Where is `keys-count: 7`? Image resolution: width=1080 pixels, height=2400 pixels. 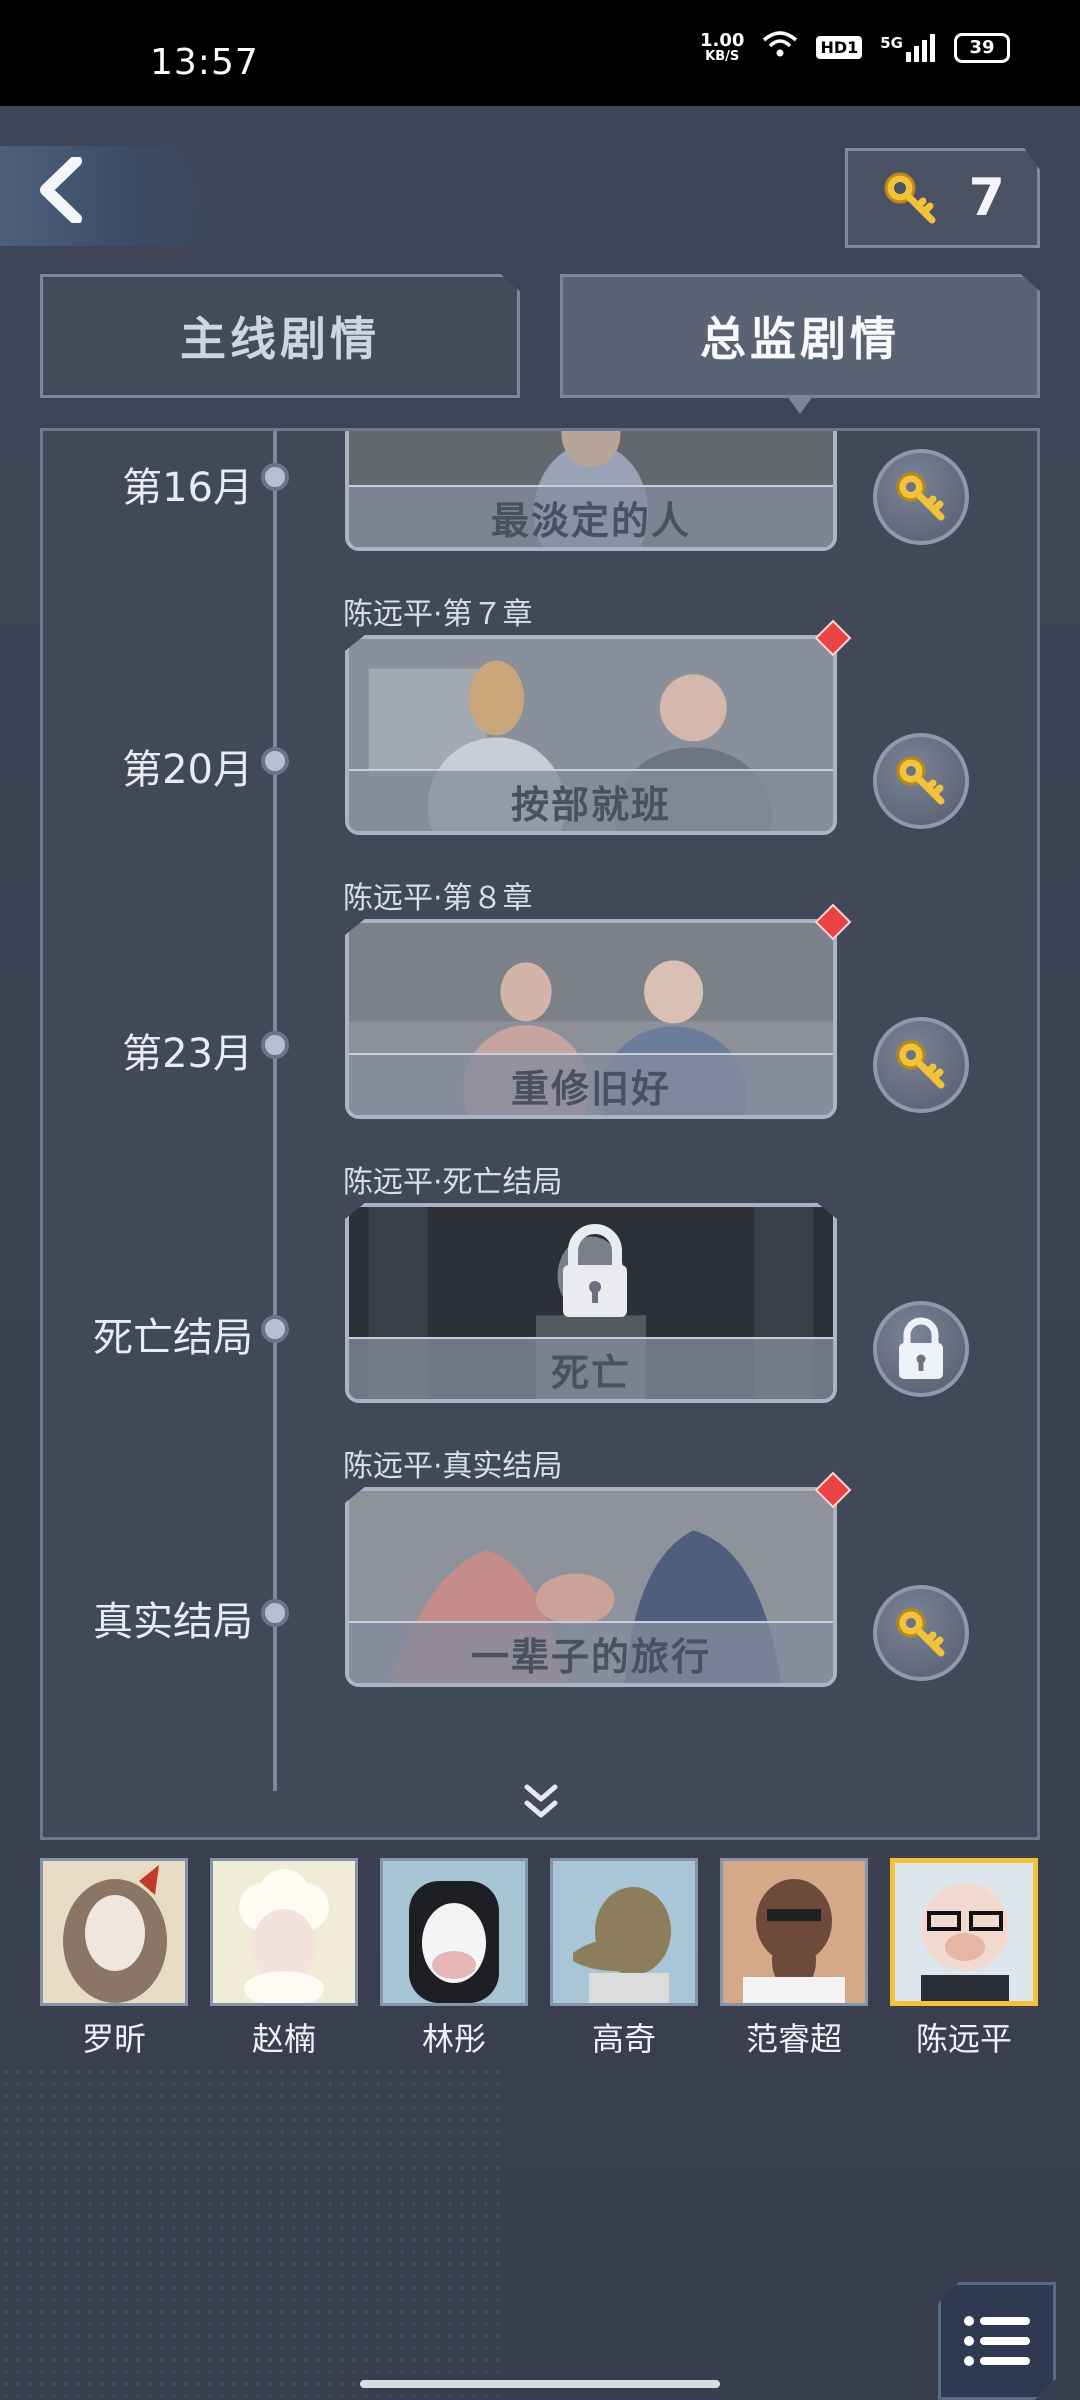 keys-count: 7 is located at coordinates (986, 198).